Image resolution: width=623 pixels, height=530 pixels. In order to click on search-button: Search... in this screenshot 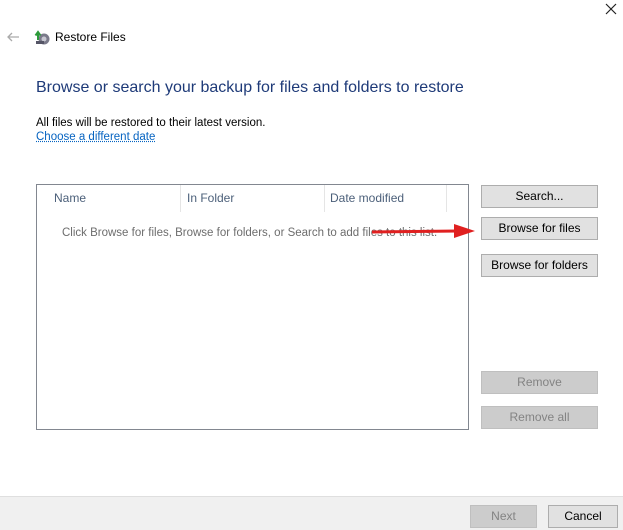, I will do `click(539, 196)`.